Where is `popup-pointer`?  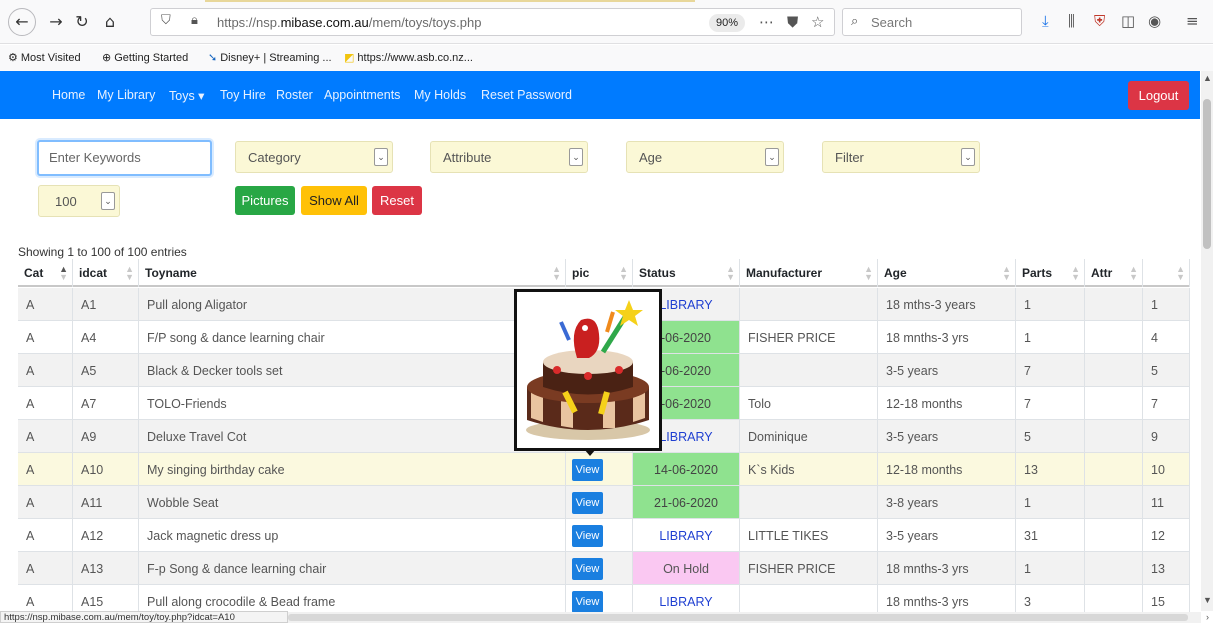
popup-pointer is located at coordinates (590, 452).